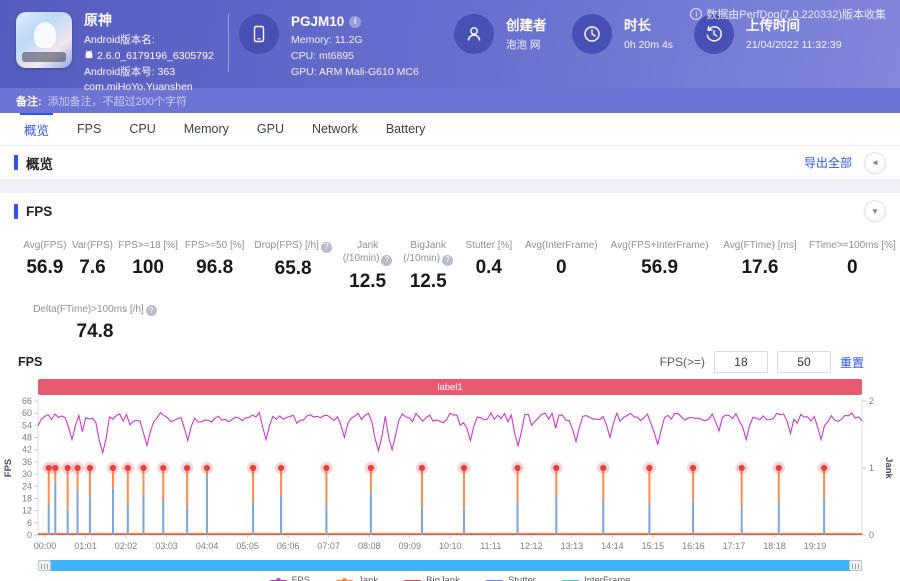  I want to click on metric: Jank (/10min)? 12.5, so click(368, 266).